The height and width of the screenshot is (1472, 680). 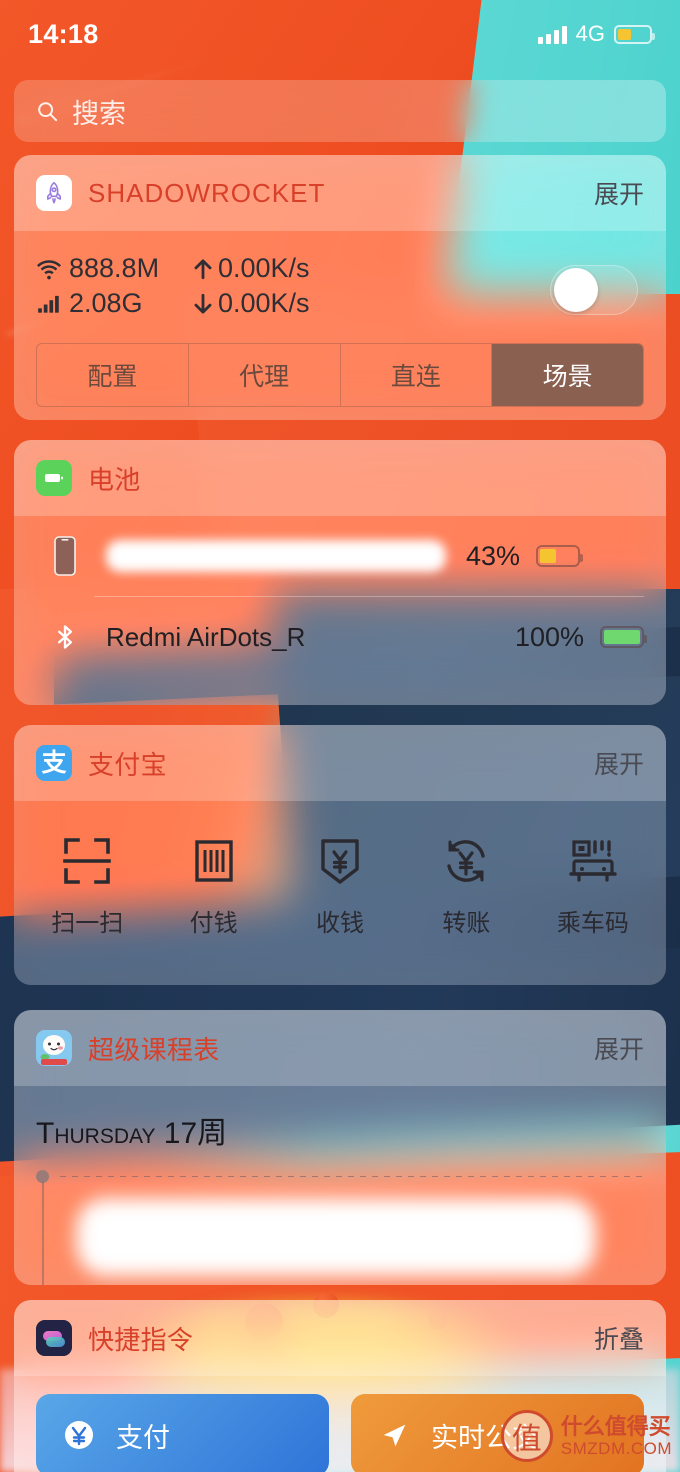 What do you see at coordinates (593, 861) in the screenshot?
I see `transit-code-icon` at bounding box center [593, 861].